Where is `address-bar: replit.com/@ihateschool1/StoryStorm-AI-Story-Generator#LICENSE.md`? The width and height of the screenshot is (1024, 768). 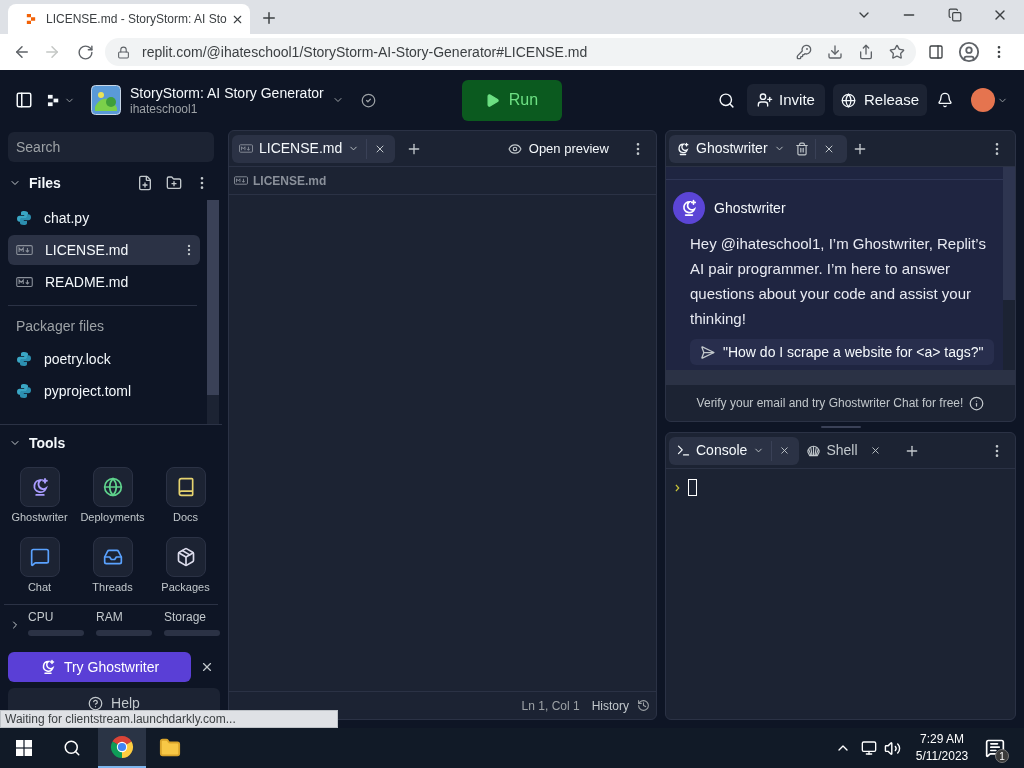 address-bar: replit.com/@ihateschool1/StoryStorm-AI-Story-Generator#LICENSE.md is located at coordinates (510, 52).